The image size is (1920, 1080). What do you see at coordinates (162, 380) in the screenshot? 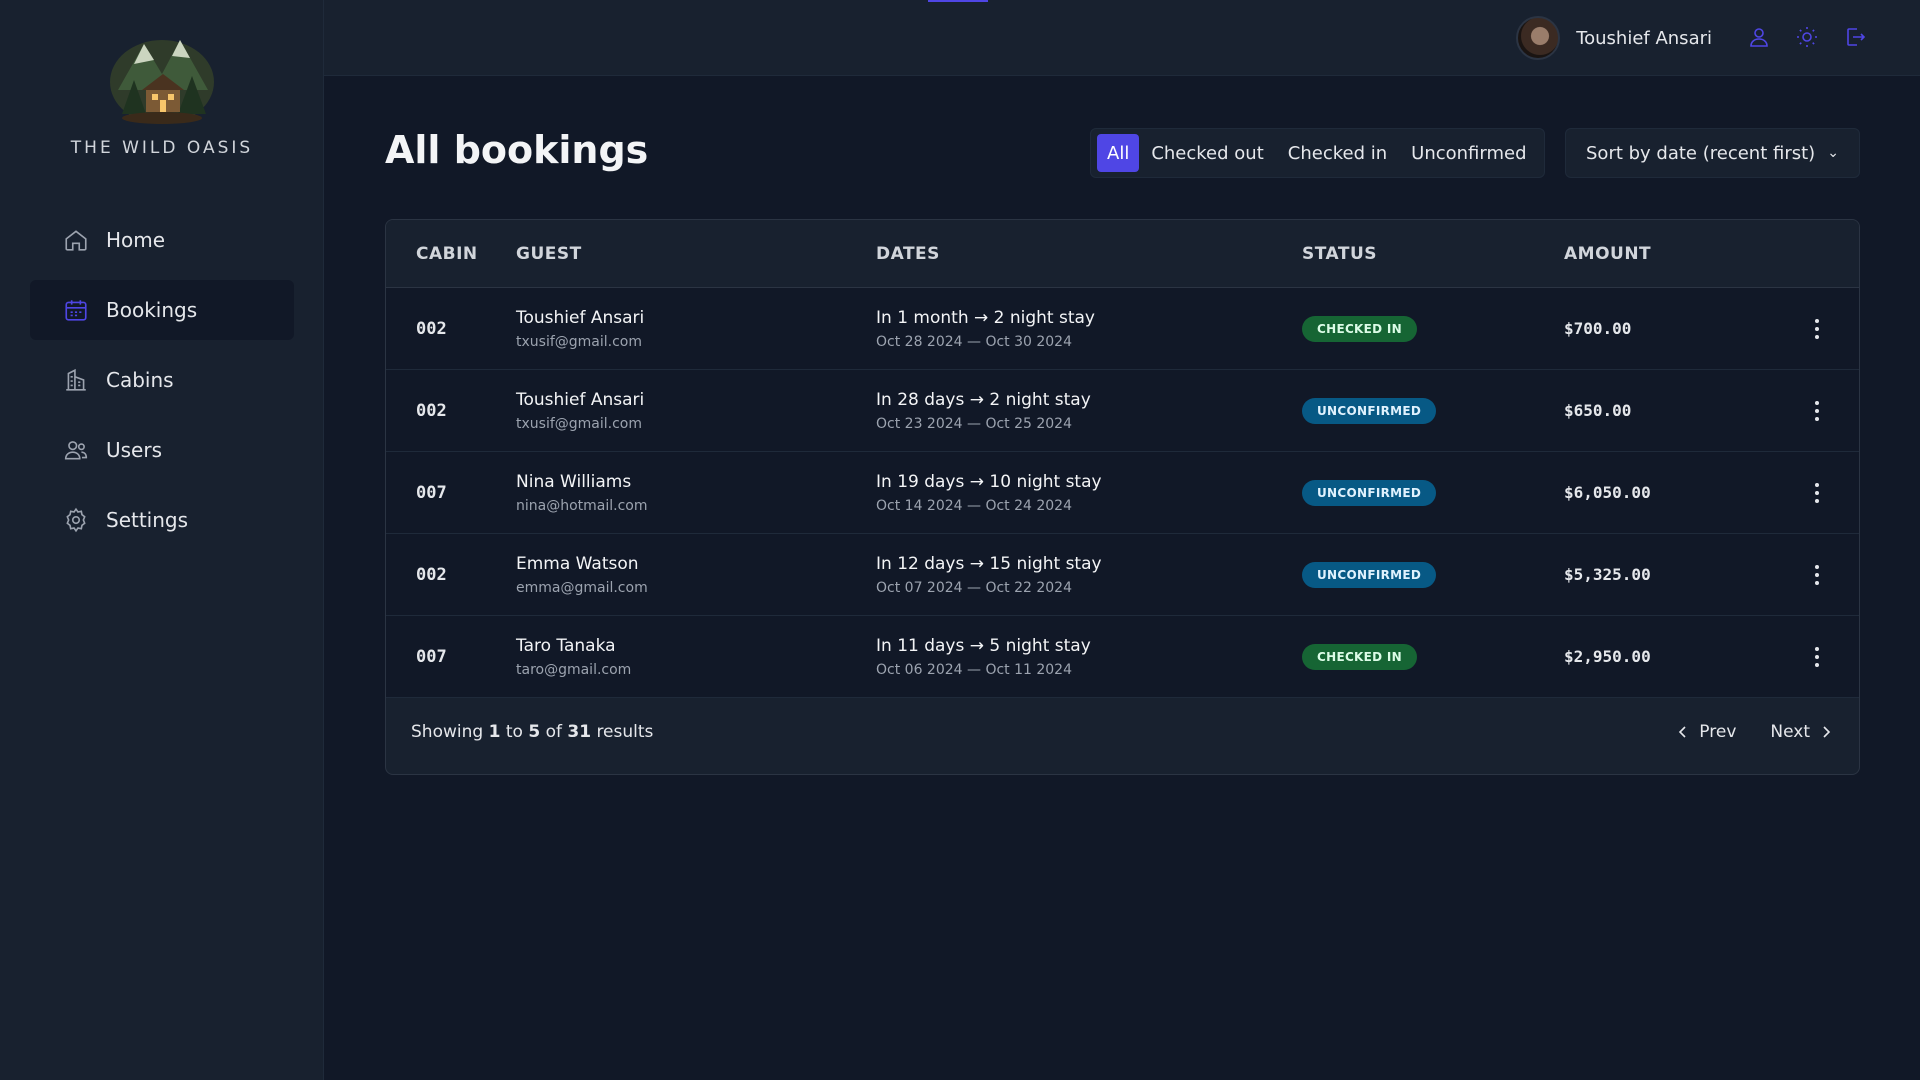
I see `sidebar-item-cabins: Cabins` at bounding box center [162, 380].